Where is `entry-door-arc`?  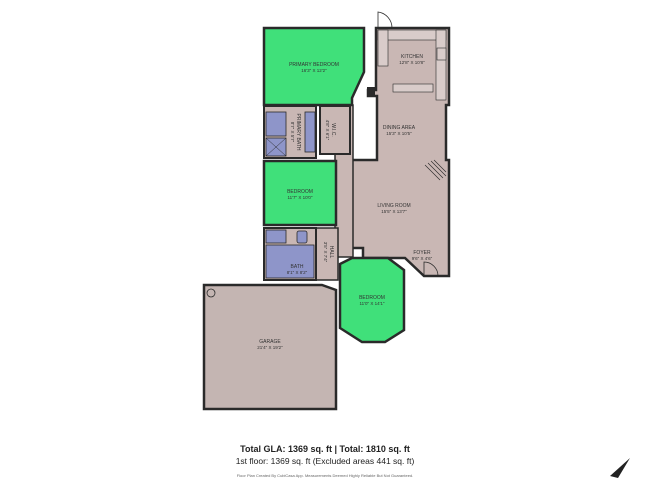 entry-door-arc is located at coordinates (385, 20).